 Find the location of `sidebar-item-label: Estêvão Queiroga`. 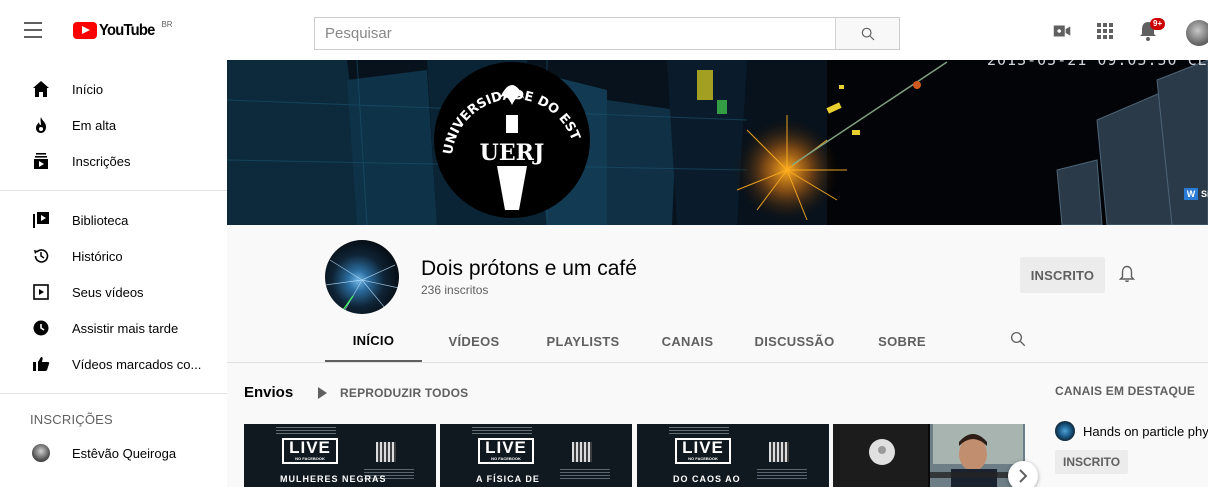

sidebar-item-label: Estêvão Queiroga is located at coordinates (124, 453).